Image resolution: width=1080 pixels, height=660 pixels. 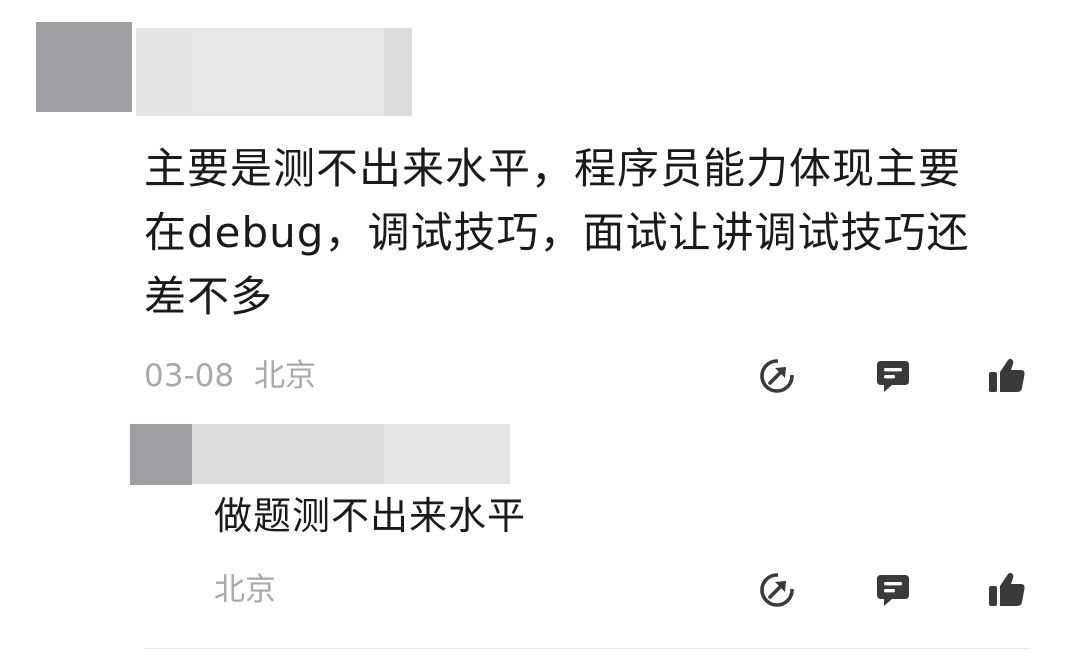 What do you see at coordinates (587, 648) in the screenshot?
I see `divider` at bounding box center [587, 648].